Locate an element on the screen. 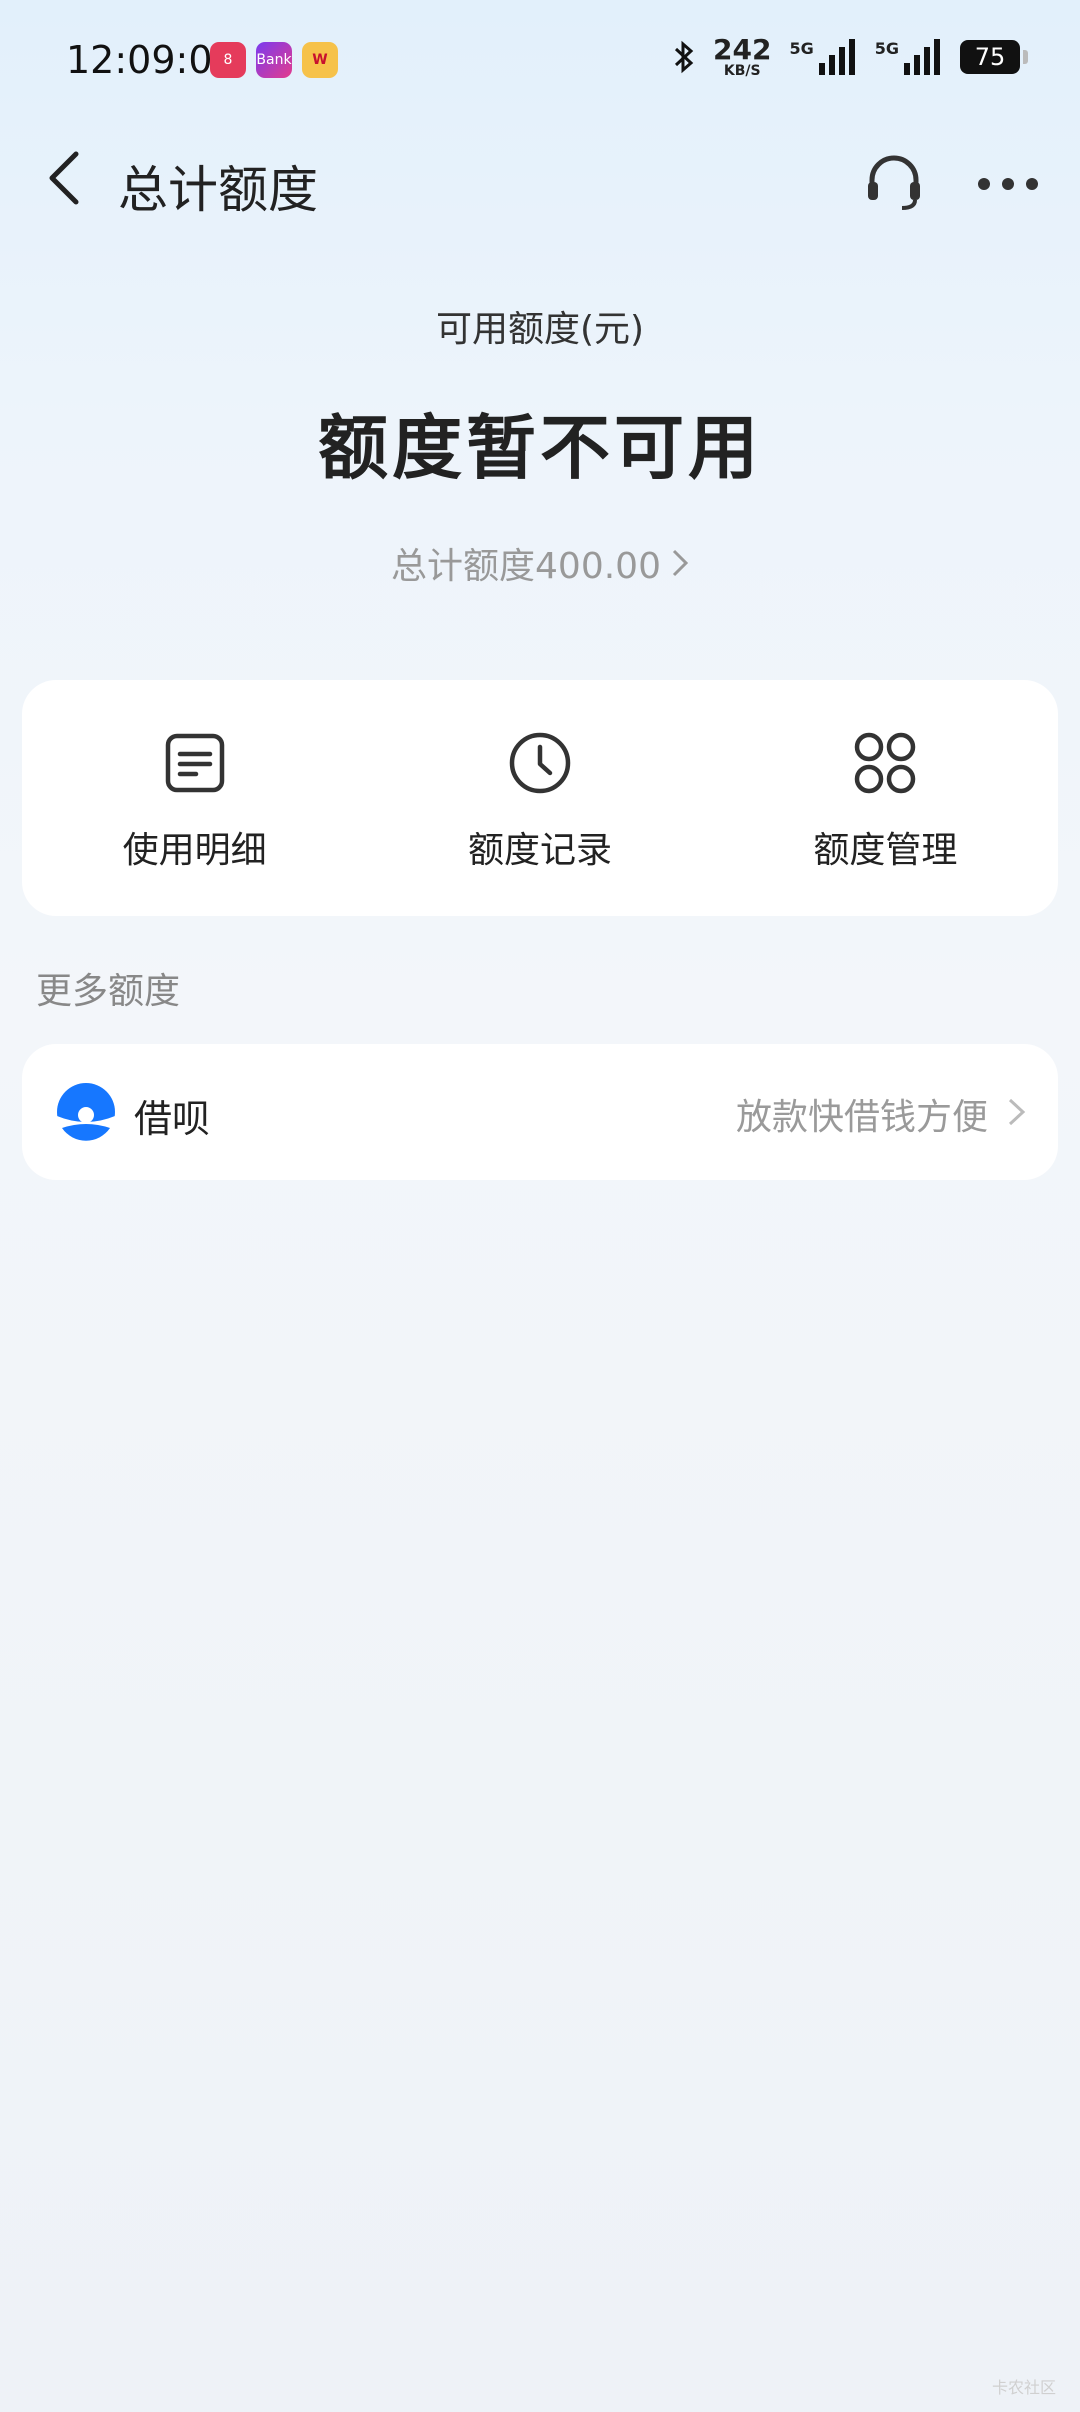 This screenshot has width=1080, height=2412. available-credit-label: 可用额度(元) is located at coordinates (540, 329).